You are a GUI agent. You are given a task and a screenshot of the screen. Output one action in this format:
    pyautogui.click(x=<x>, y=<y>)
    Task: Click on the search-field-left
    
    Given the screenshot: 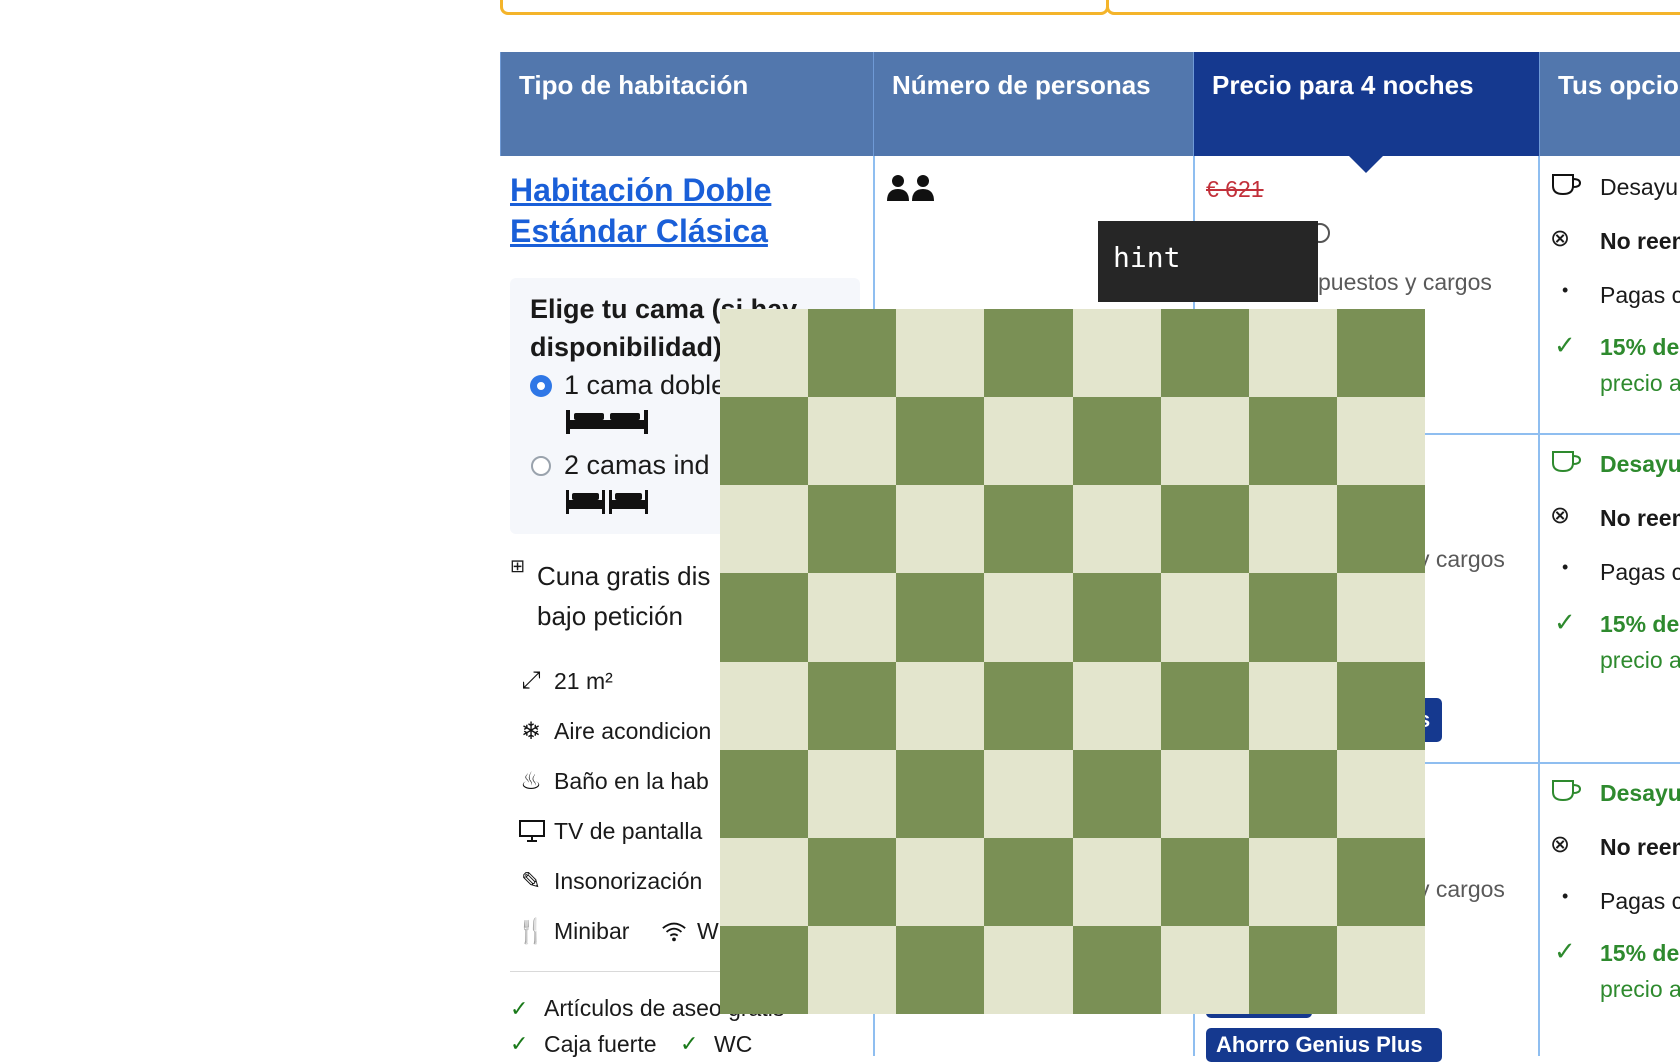 What is the action you would take?
    pyautogui.click(x=804, y=7)
    